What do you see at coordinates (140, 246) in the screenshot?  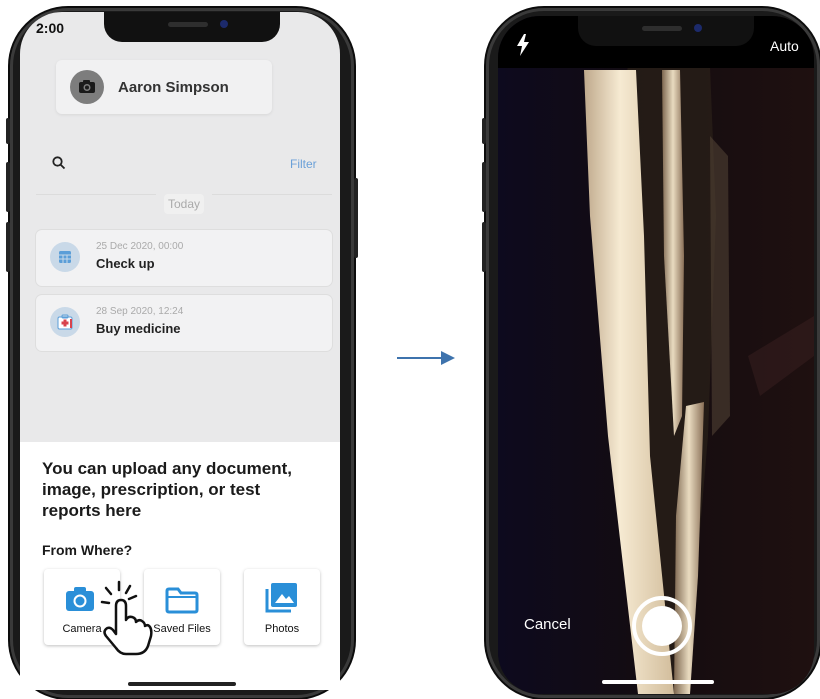 I see `event-date: 25 Dec 2020, 00:00` at bounding box center [140, 246].